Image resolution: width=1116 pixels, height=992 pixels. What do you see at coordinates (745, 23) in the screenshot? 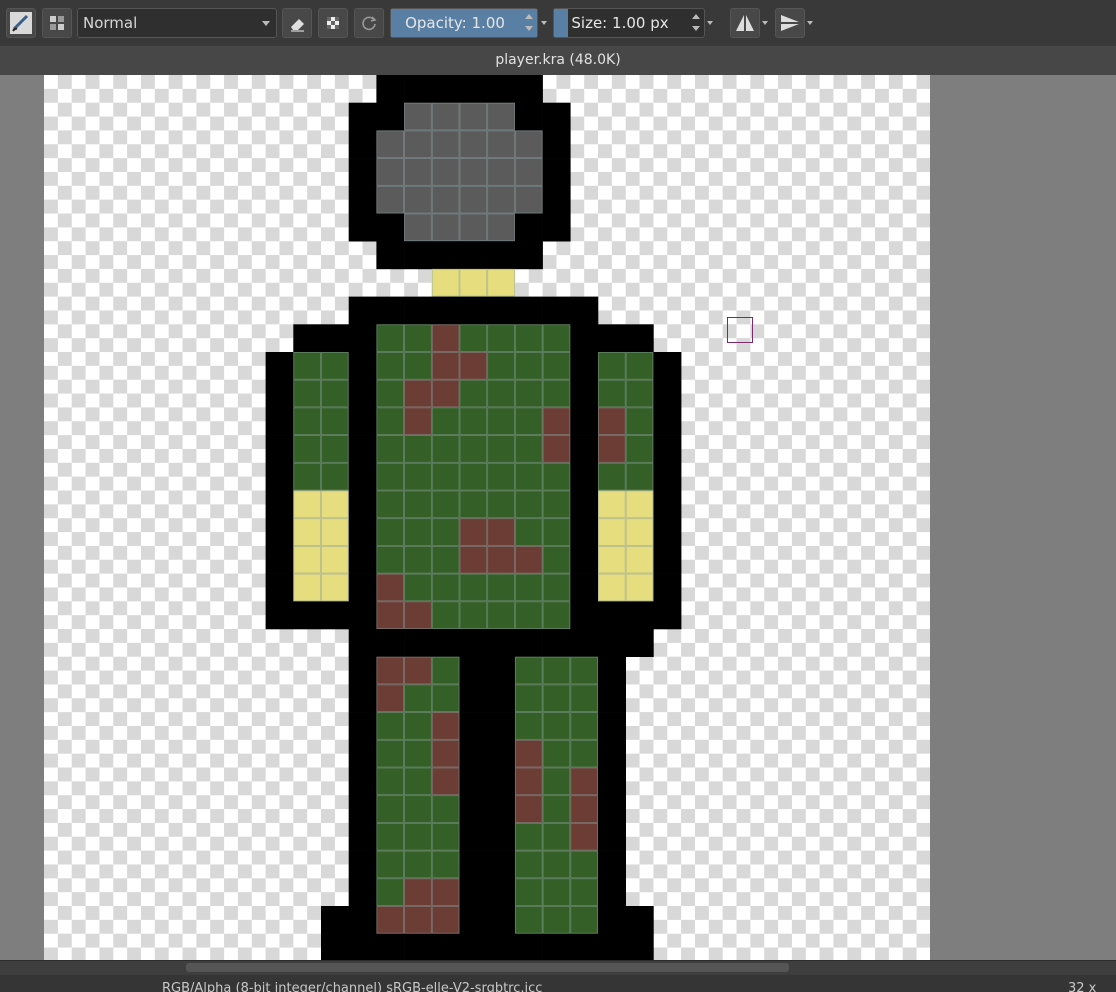
I see `mirror-horizontal-button` at bounding box center [745, 23].